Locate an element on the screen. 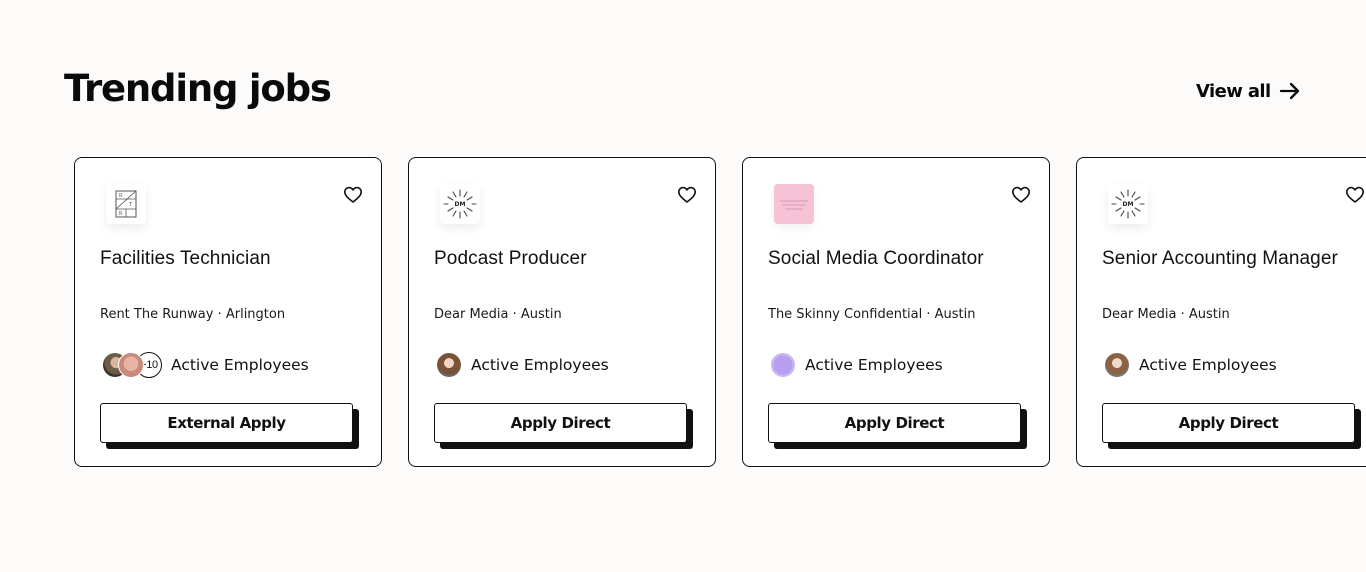 The height and width of the screenshot is (572, 1366). svg-text: T is located at coordinates (130, 205).